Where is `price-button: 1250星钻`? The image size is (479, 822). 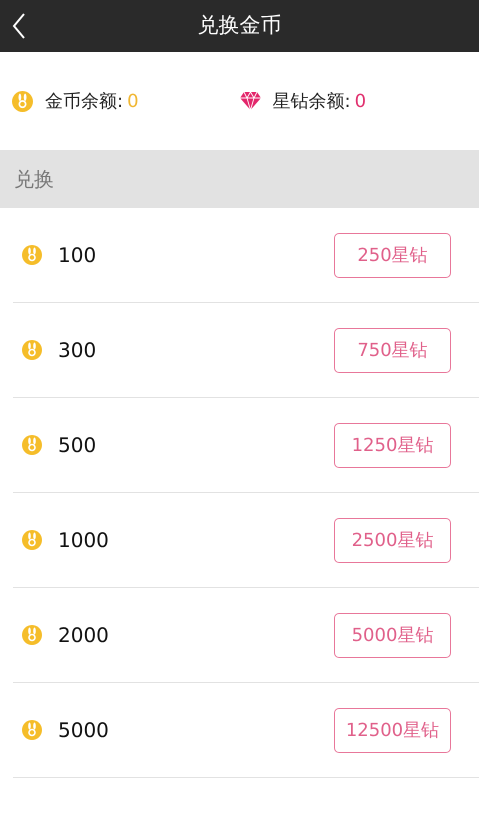 price-button: 1250星钻 is located at coordinates (392, 445).